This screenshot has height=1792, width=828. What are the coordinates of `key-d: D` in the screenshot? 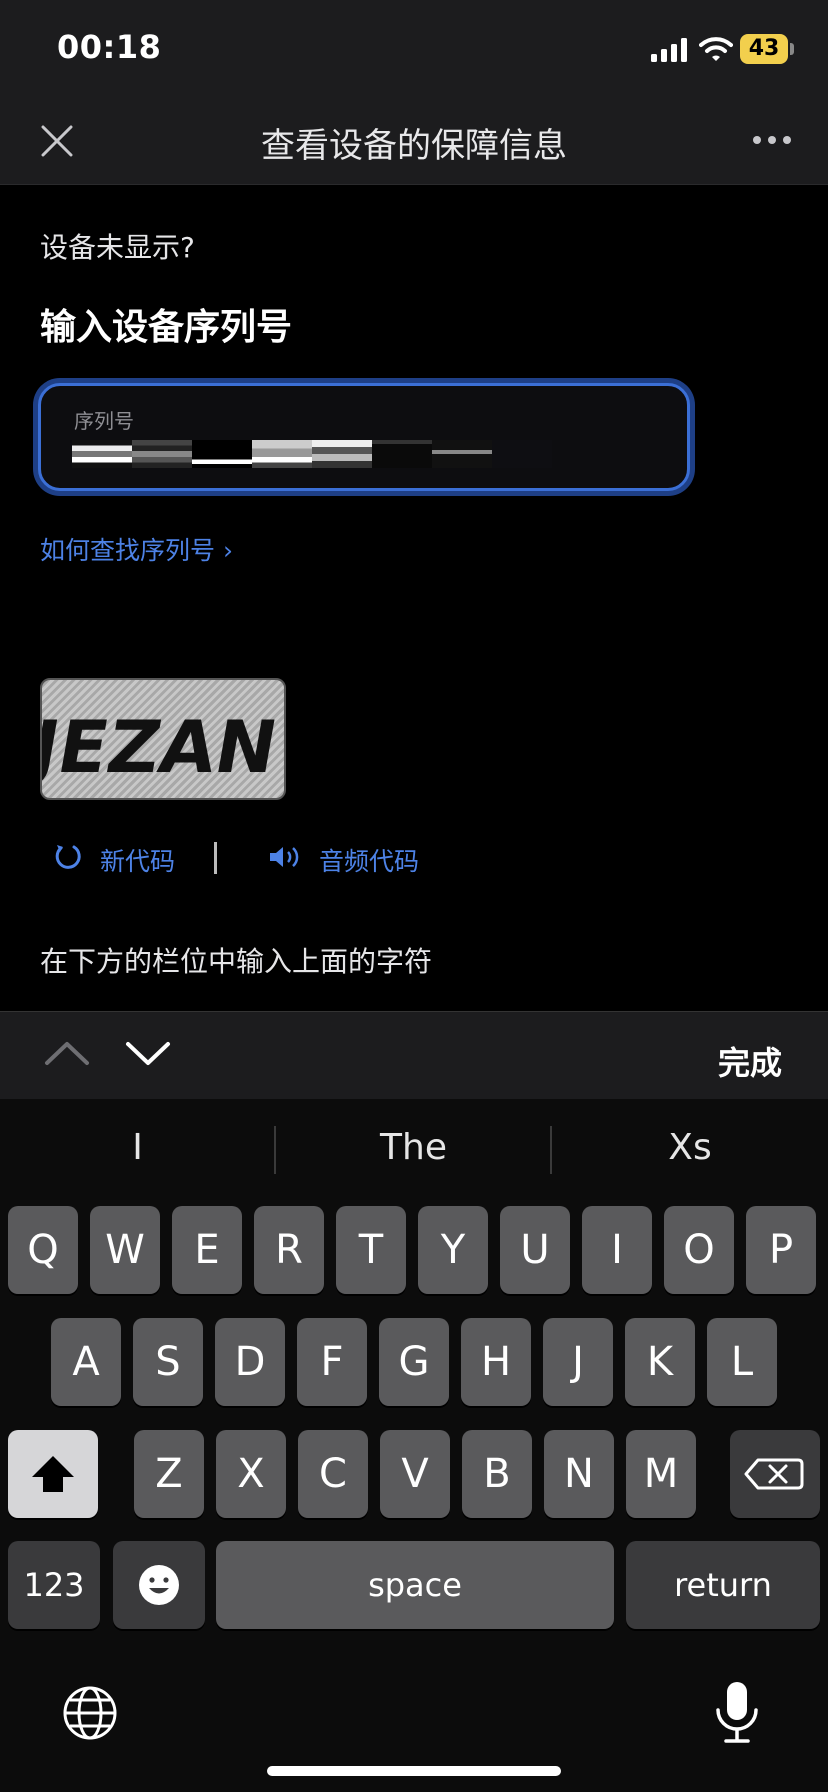 It's located at (250, 1362).